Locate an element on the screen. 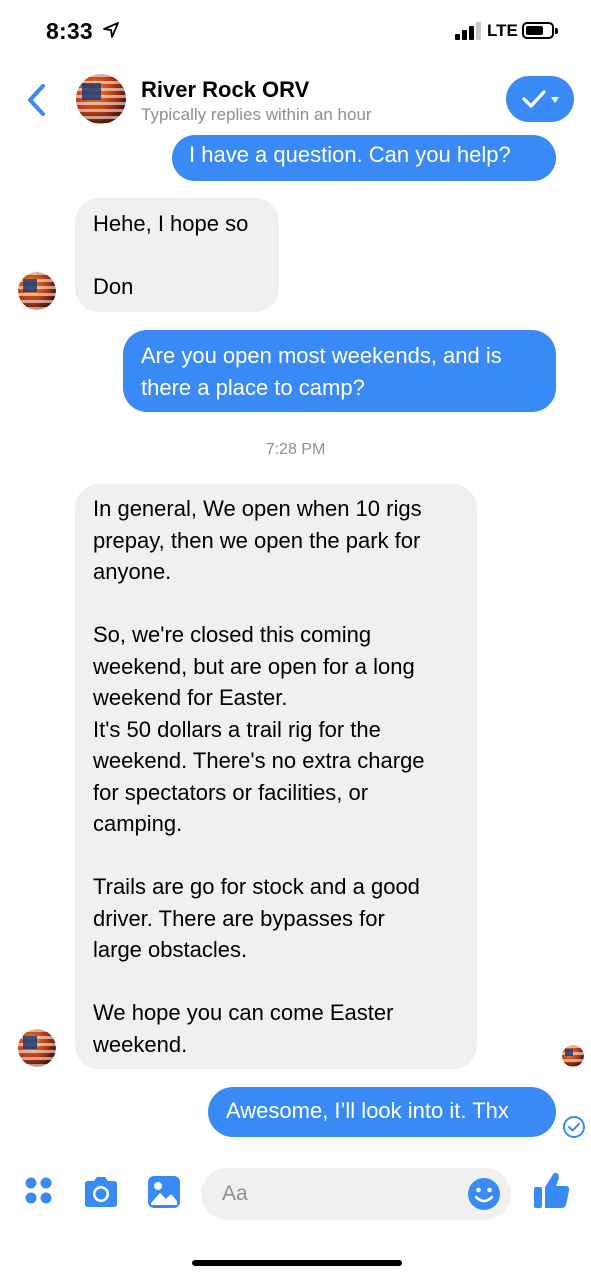 The width and height of the screenshot is (591, 1279). message-line: Don is located at coordinates (113, 286).